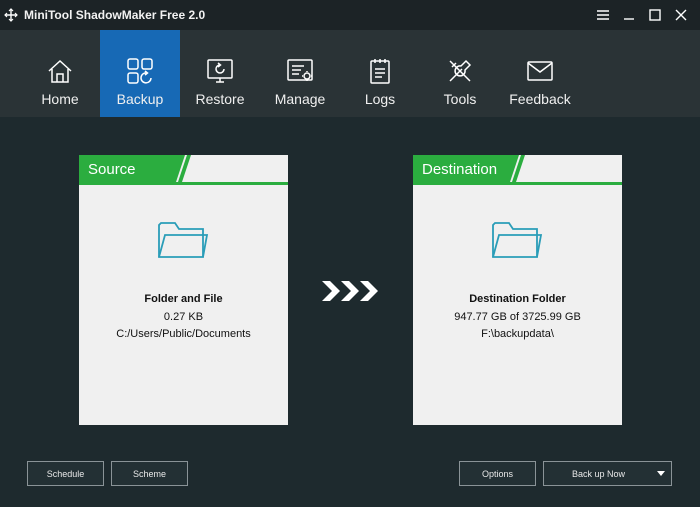 The height and width of the screenshot is (507, 700). What do you see at coordinates (11, 15) in the screenshot?
I see `app-logo-icon` at bounding box center [11, 15].